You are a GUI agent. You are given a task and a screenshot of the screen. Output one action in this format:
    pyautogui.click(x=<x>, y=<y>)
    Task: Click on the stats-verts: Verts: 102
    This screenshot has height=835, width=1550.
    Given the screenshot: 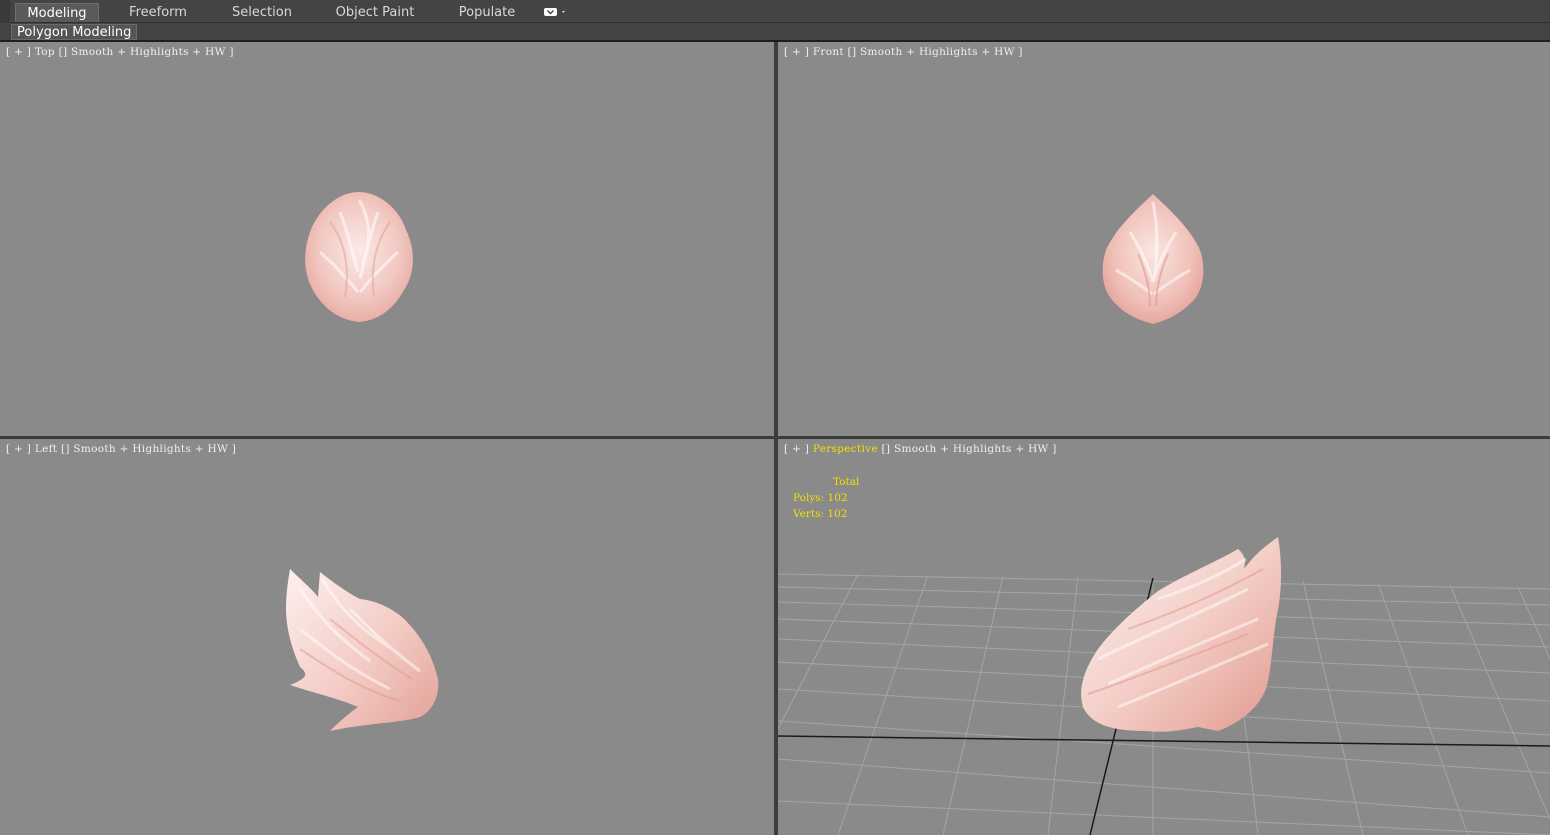 What is the action you would take?
    pyautogui.click(x=820, y=514)
    